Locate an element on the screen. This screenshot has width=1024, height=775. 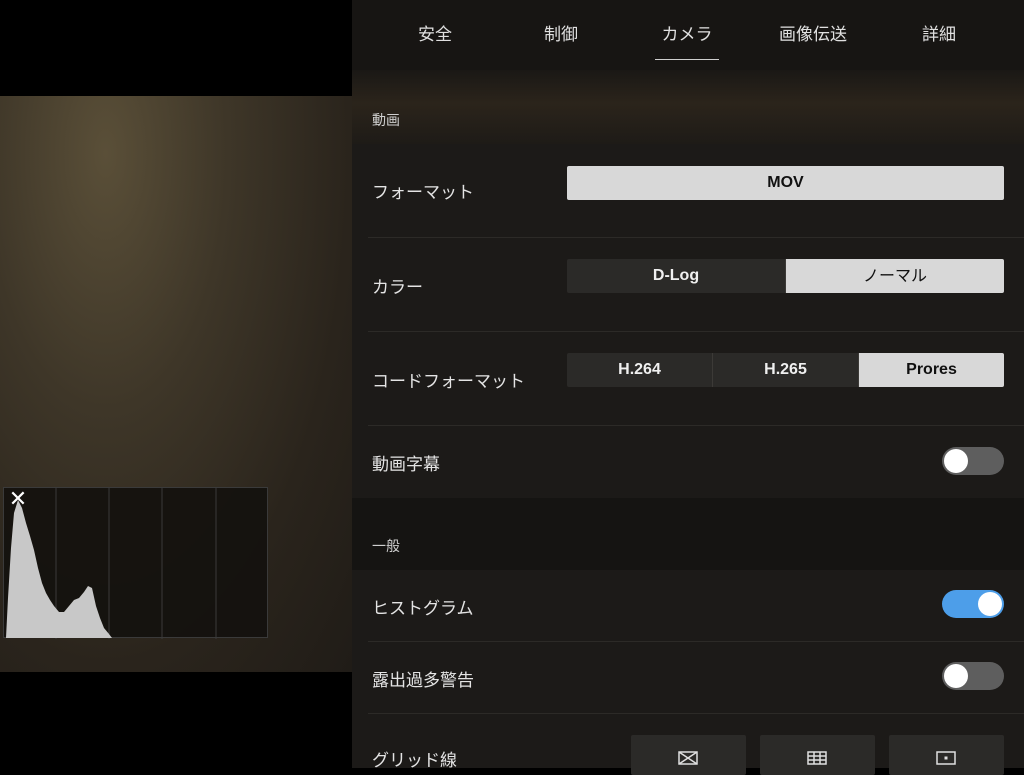
tab-camera: カメラ is located at coordinates (687, 35).